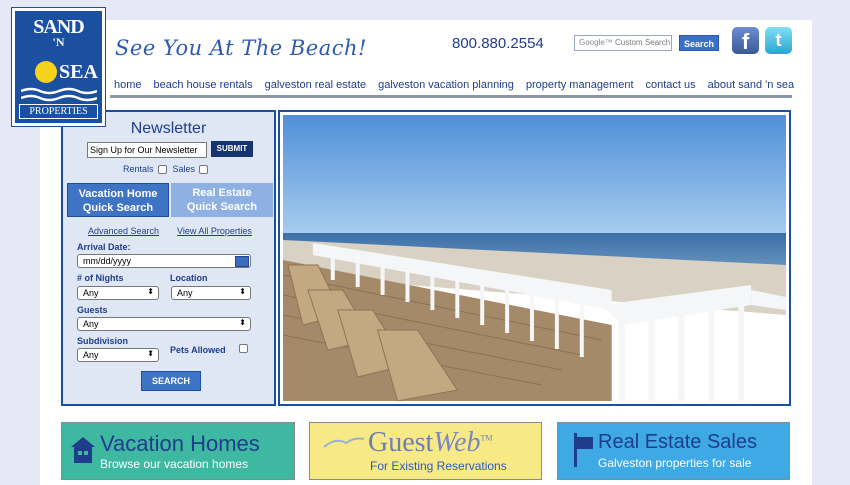 The image size is (850, 485). Describe the element at coordinates (241, 48) in the screenshot. I see `tagline: See You At The Beach!` at that location.